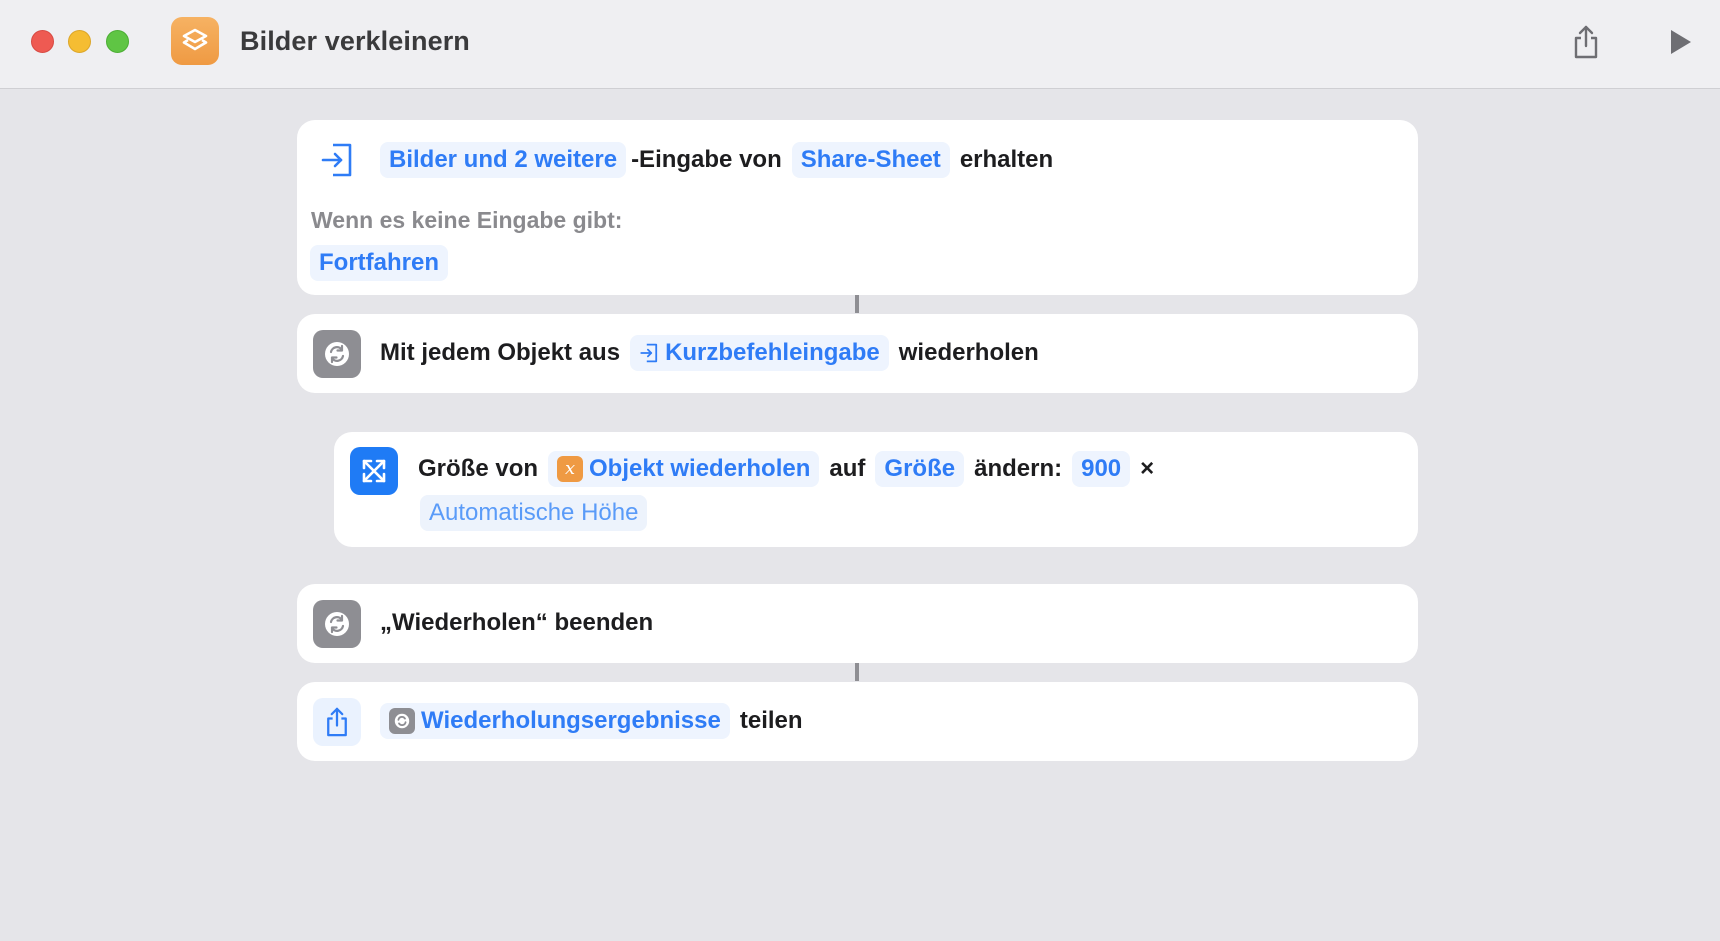  I want to click on share-button, so click(1586, 42).